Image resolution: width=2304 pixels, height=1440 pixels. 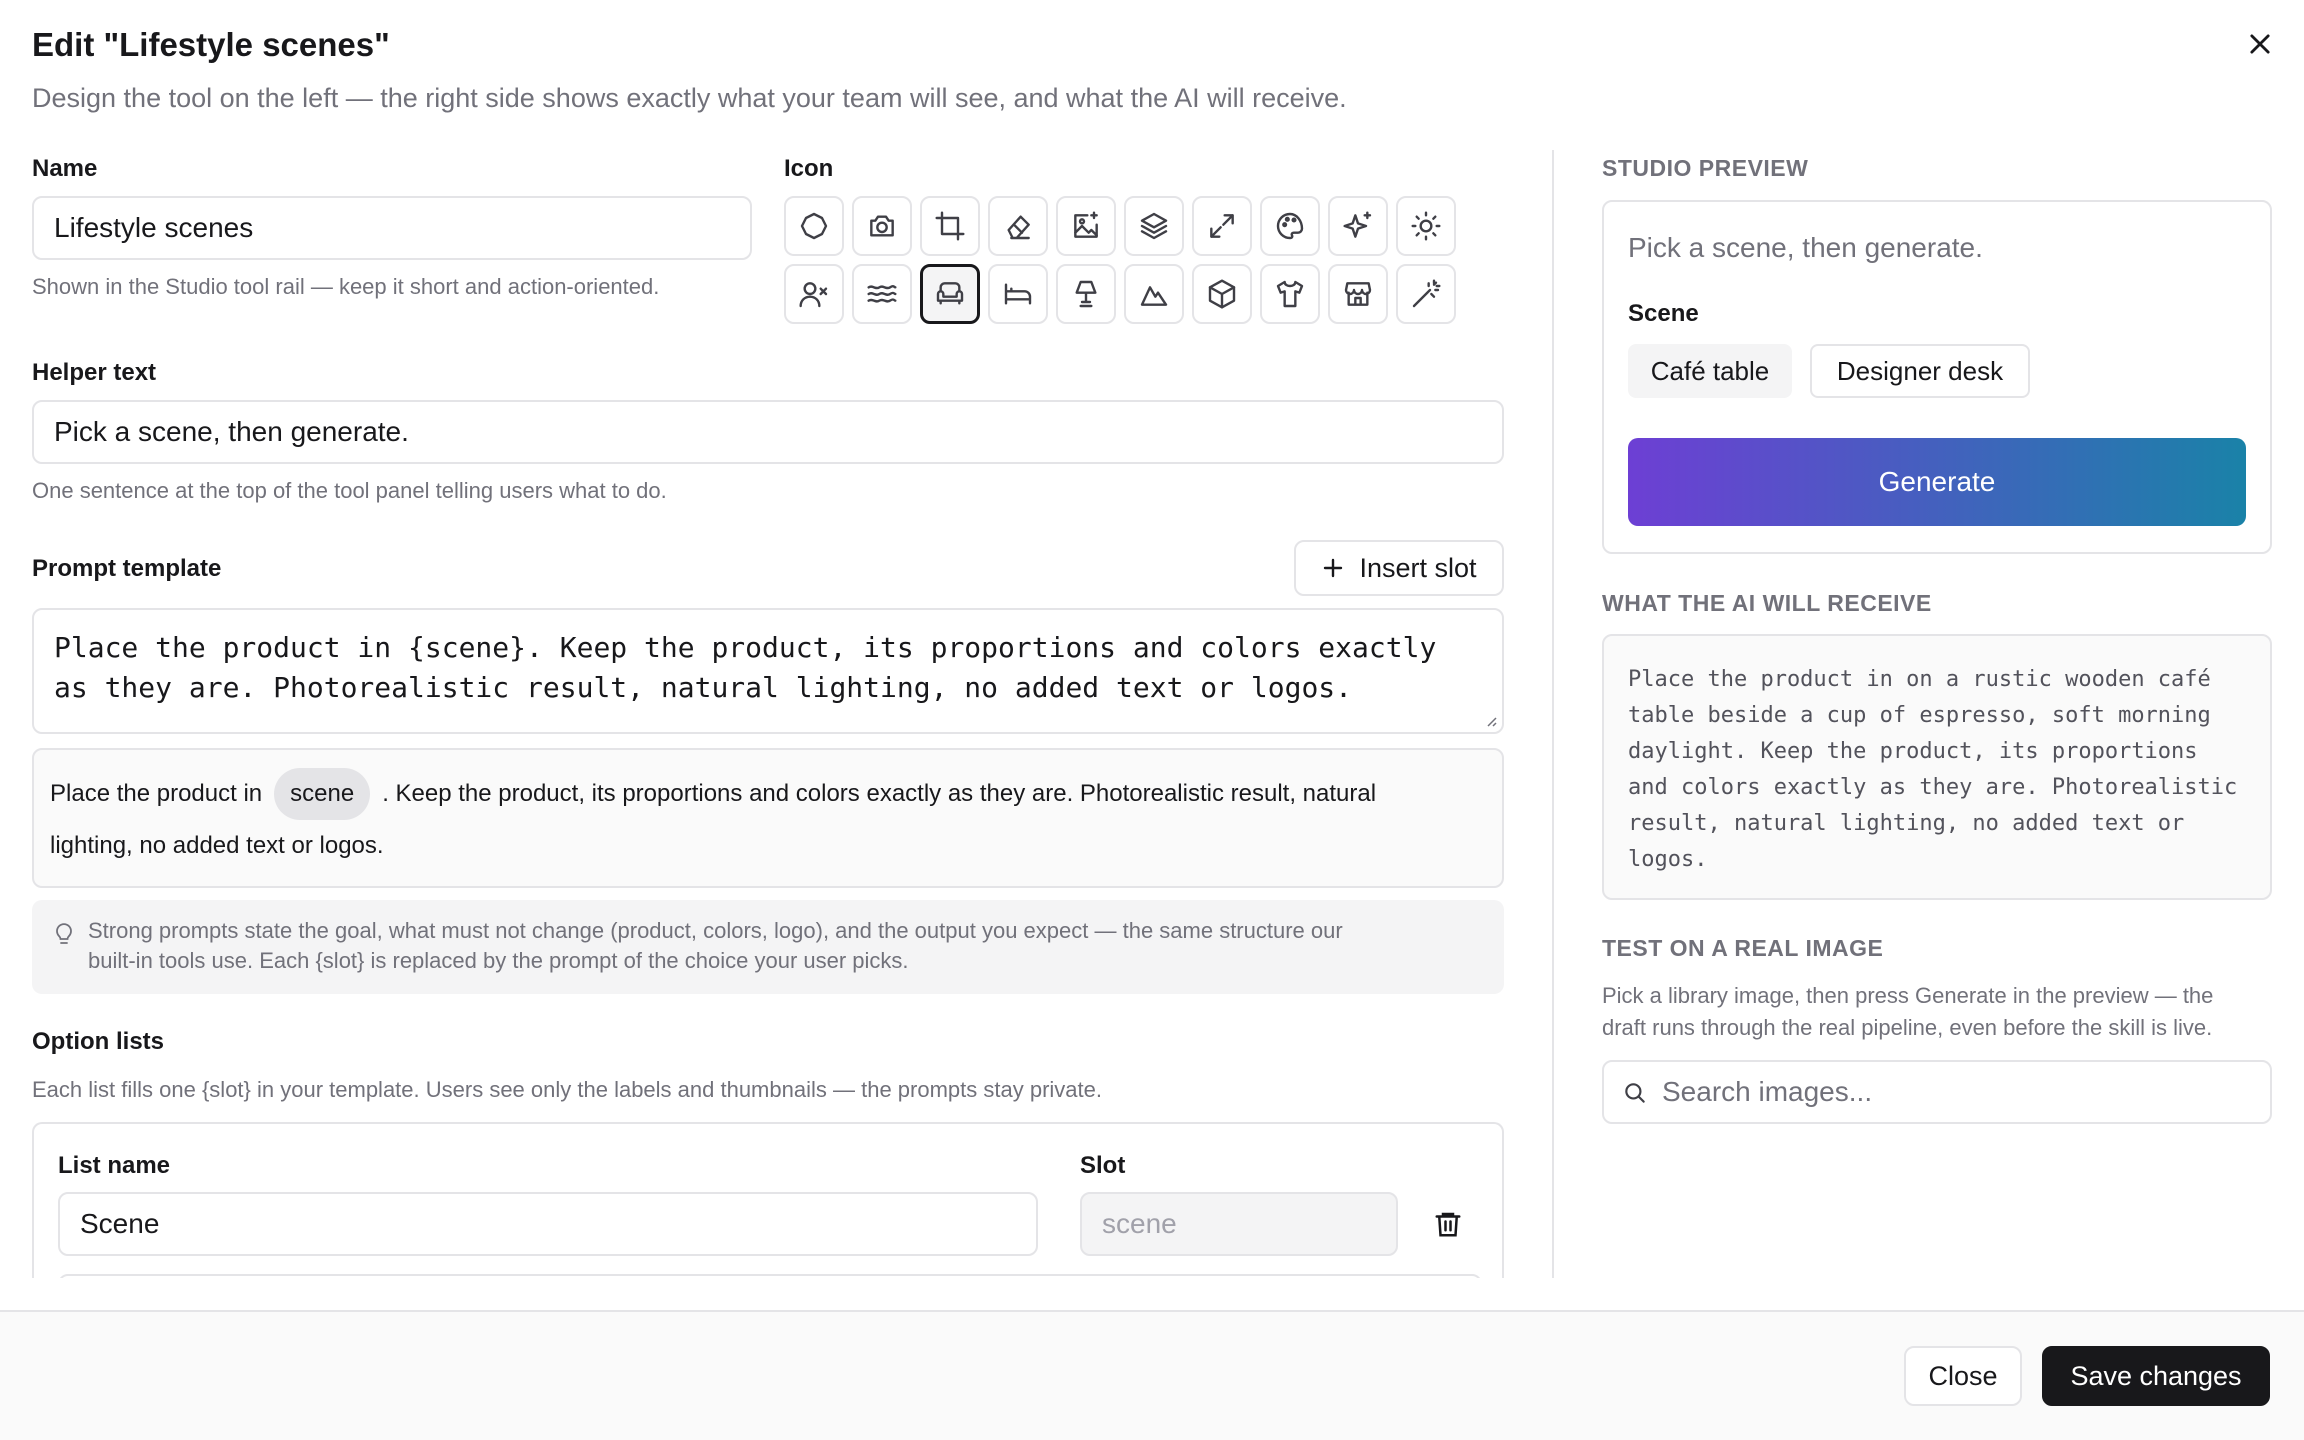 I want to click on trash-icon, so click(x=1448, y=1224).